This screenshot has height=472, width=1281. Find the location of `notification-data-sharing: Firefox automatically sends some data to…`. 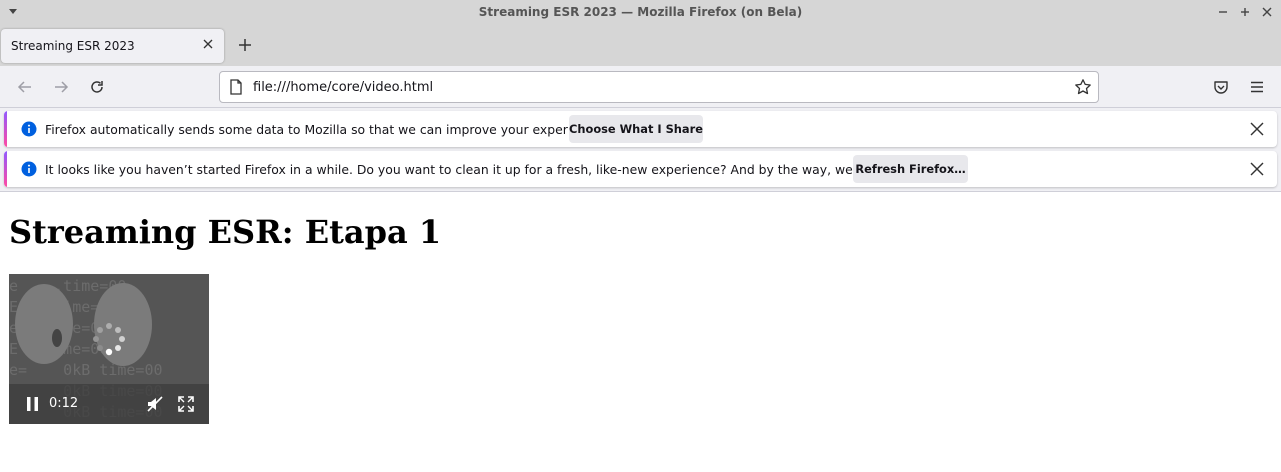

notification-data-sharing: Firefox automatically sends some data to… is located at coordinates (640, 129).